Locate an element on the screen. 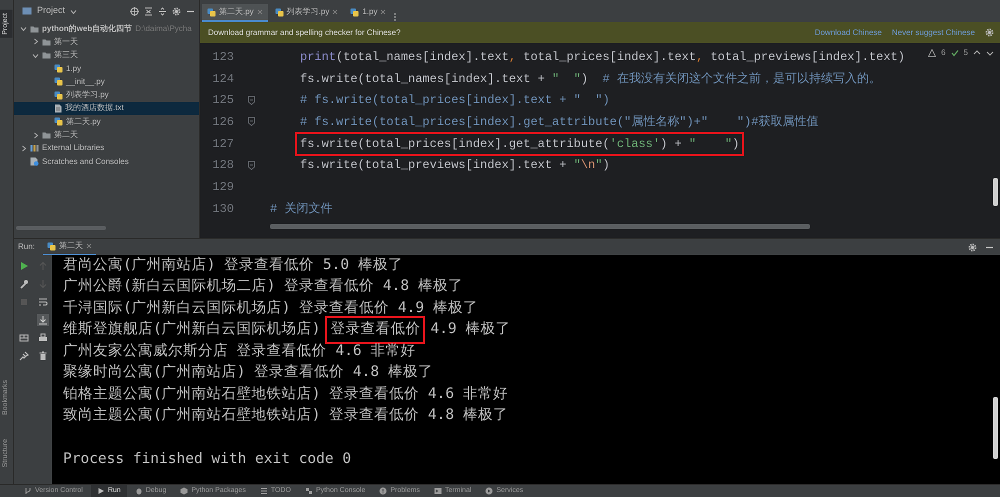 The image size is (1000, 497). dropdown-icon is located at coordinates (74, 11).